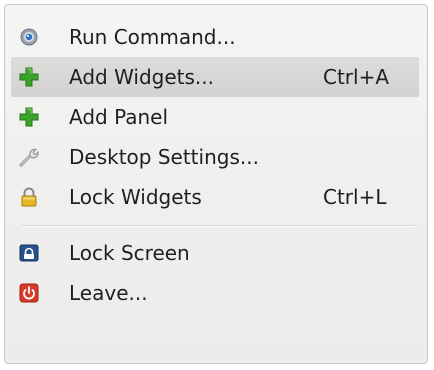 The width and height of the screenshot is (434, 370). What do you see at coordinates (215, 253) in the screenshot?
I see `menu-item-lock-screen: Lock Screen` at bounding box center [215, 253].